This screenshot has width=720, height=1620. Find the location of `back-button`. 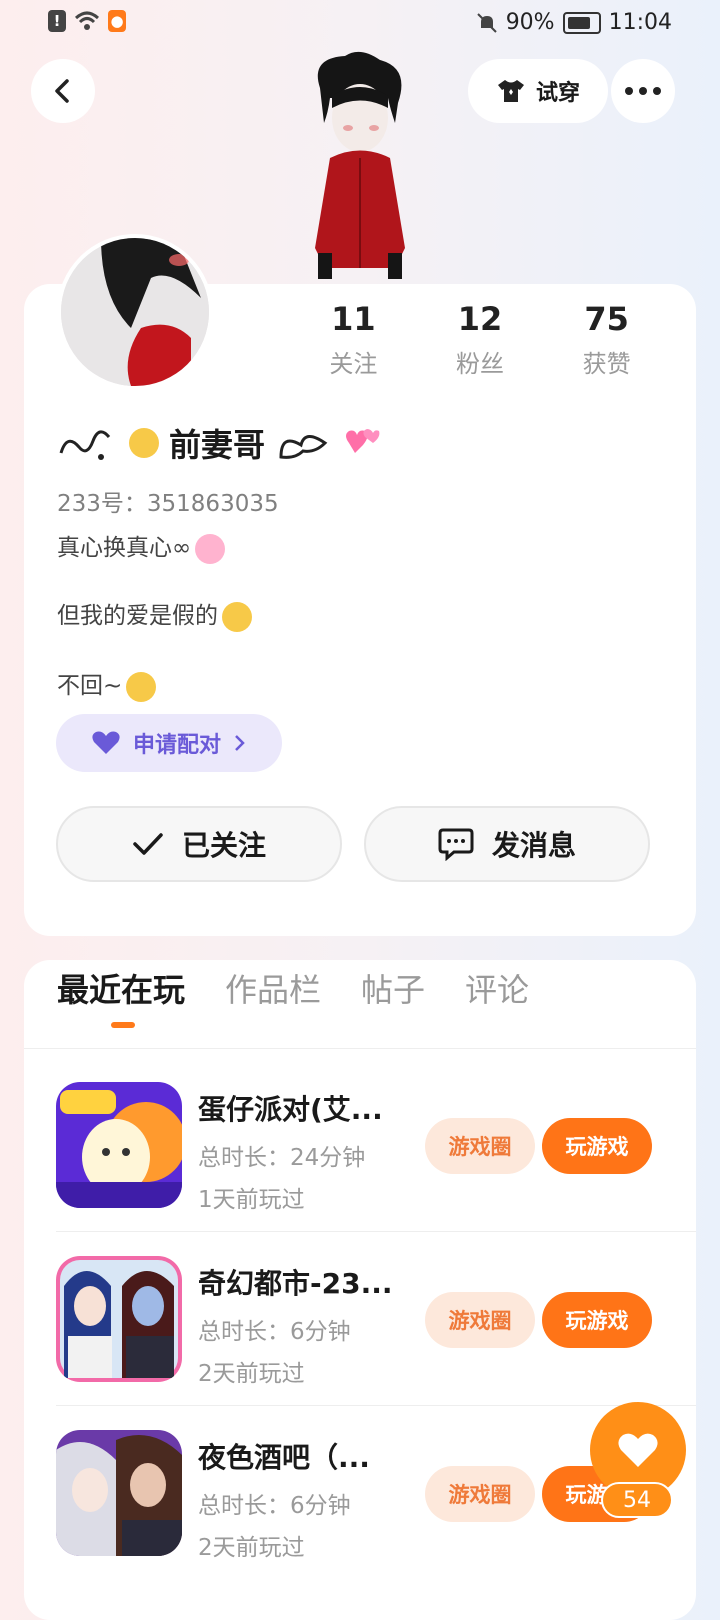

back-button is located at coordinates (63, 91).